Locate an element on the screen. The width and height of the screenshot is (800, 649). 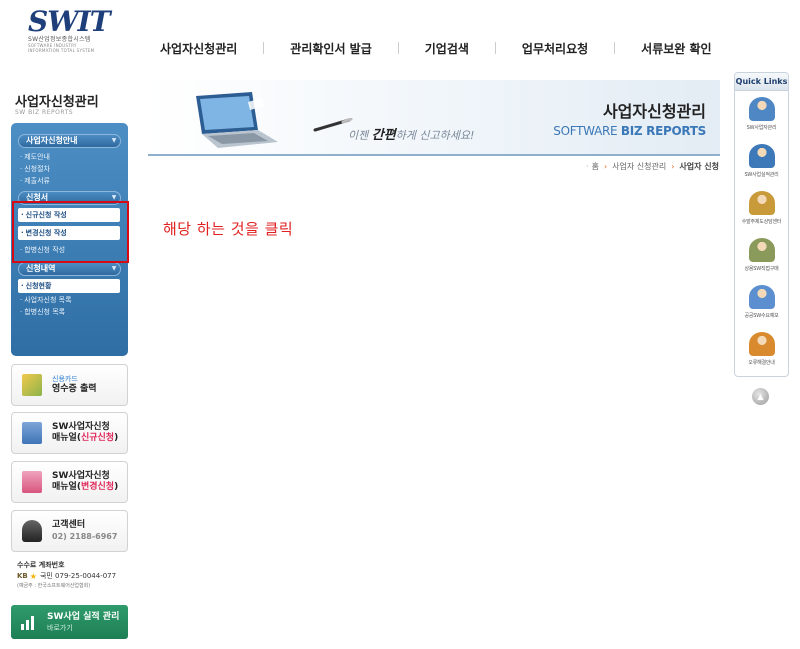
customer-center-box: 고객센터 02) 2188-6967 is located at coordinates (69, 531).